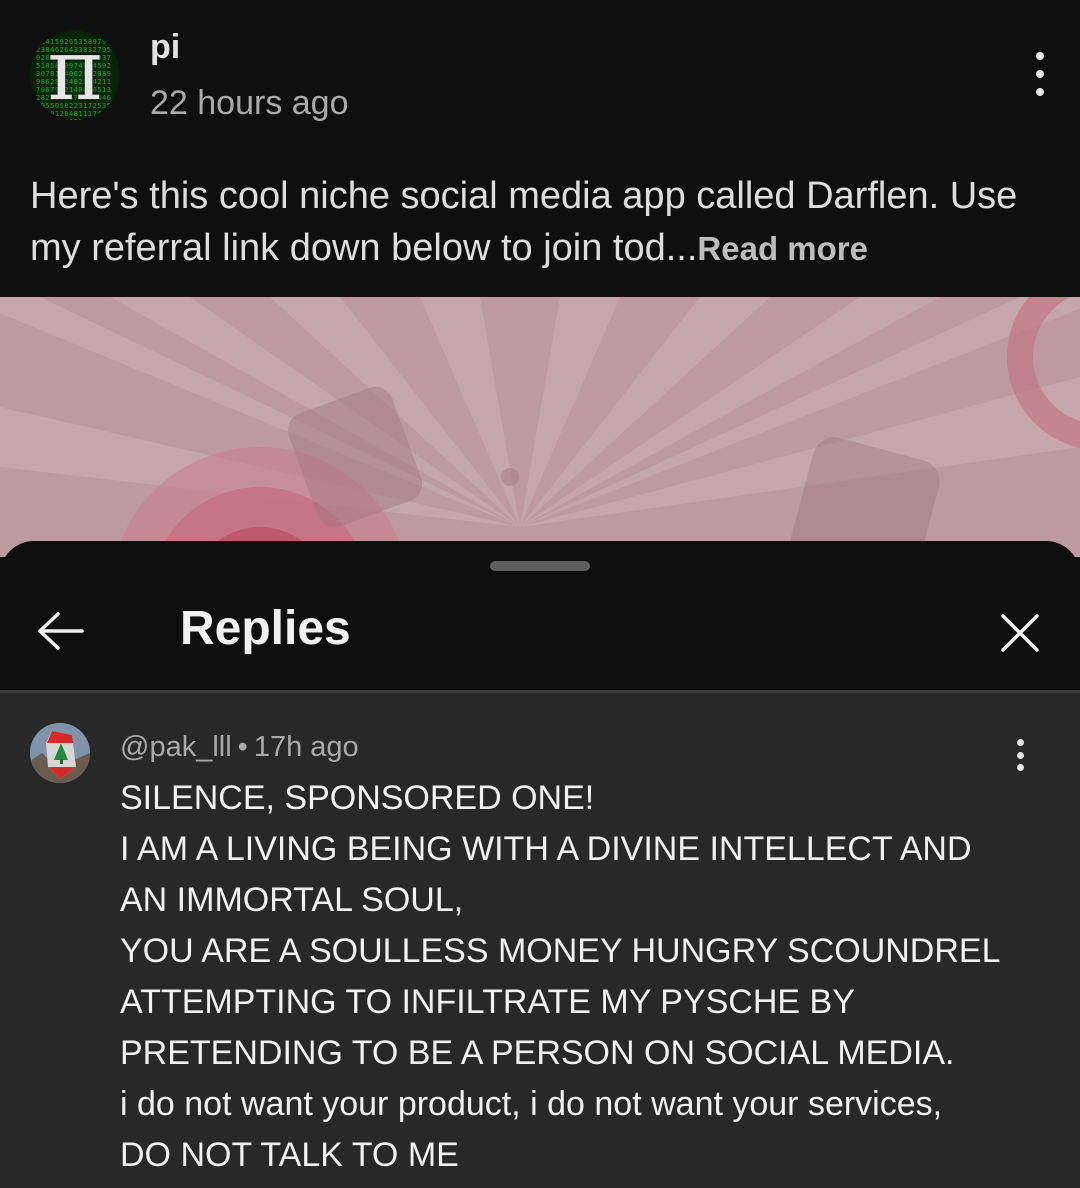 The width and height of the screenshot is (1080, 1188). I want to click on back-button, so click(60, 631).